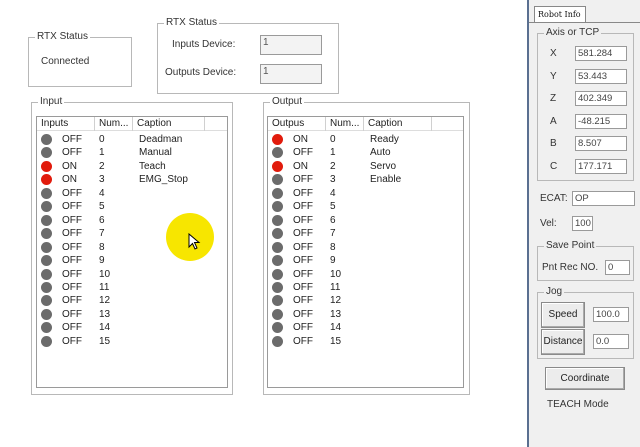  Describe the element at coordinates (601, 76) in the screenshot. I see `axis-field-y: 53.443` at that location.